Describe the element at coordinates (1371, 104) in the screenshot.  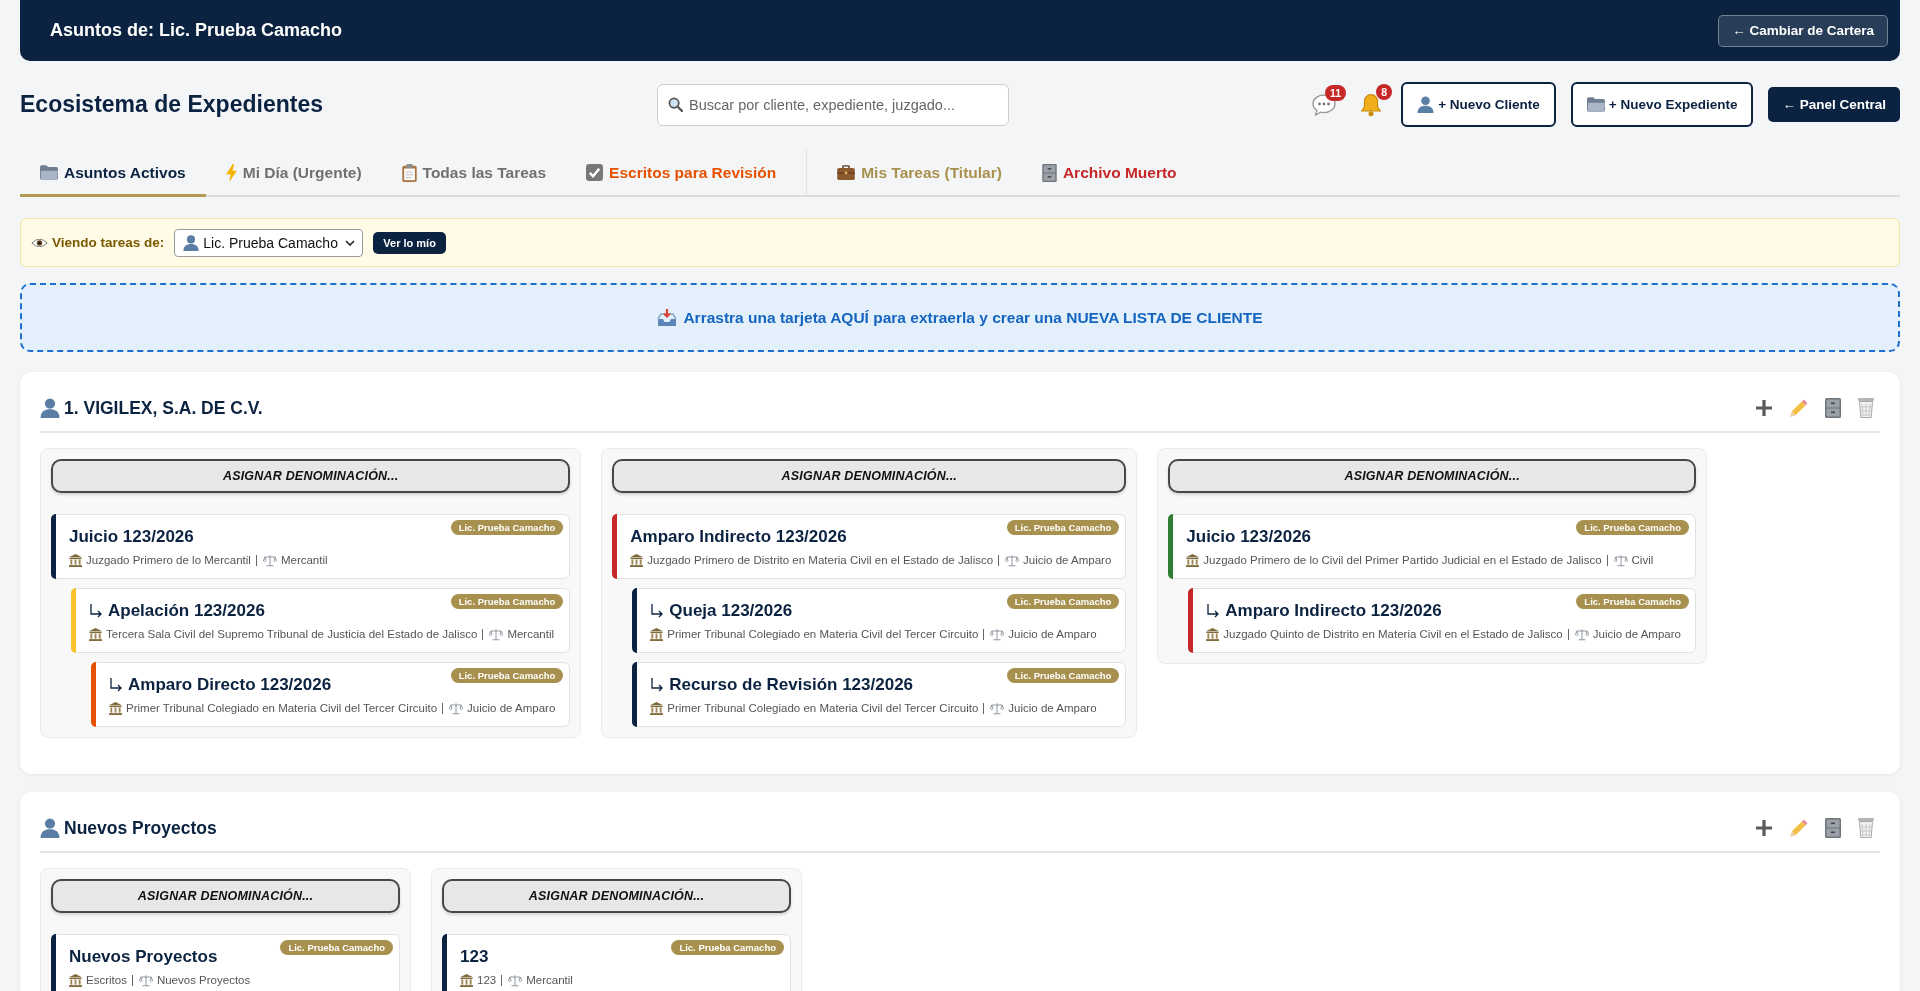
I see `bell-icon` at that location.